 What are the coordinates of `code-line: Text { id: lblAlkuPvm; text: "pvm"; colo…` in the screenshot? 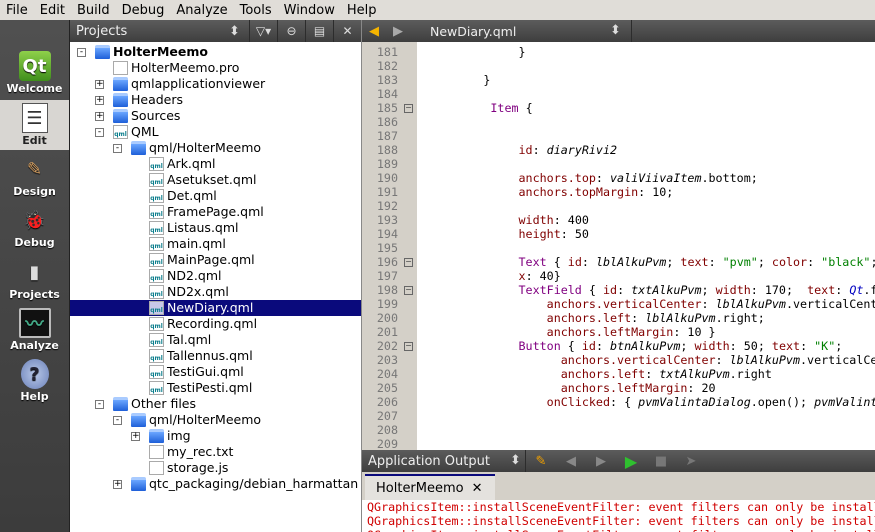 It's located at (647, 262).